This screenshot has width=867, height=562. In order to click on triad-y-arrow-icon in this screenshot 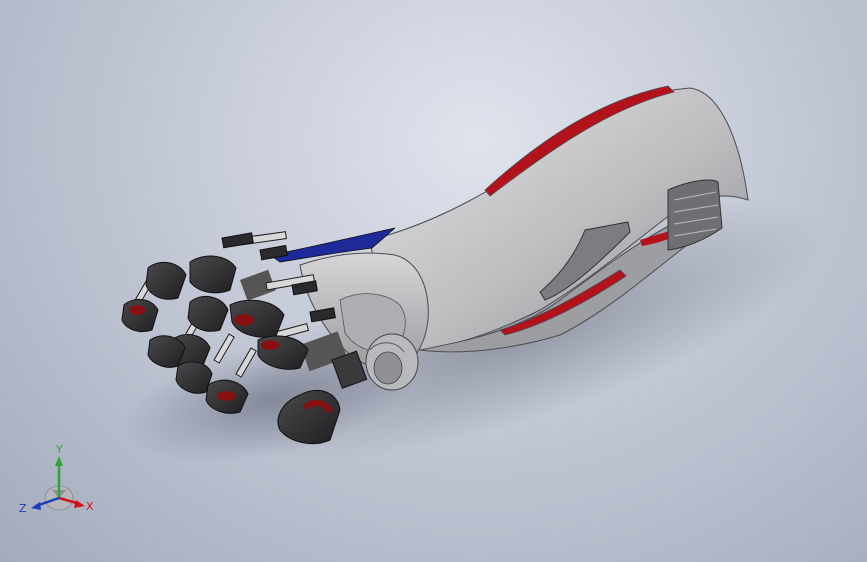, I will do `click(59, 461)`.